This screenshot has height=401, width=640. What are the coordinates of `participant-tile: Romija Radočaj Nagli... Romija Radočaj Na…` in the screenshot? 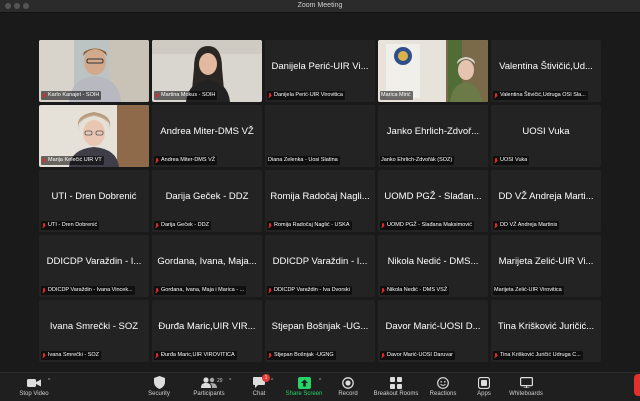 It's located at (320, 201).